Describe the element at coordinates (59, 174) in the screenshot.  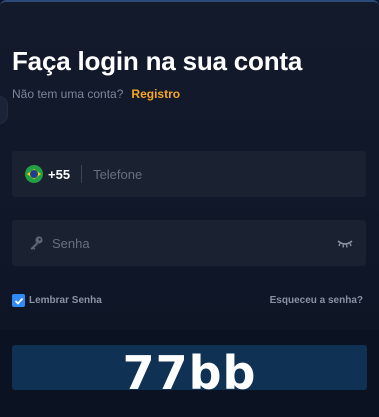
I see `country-code: +55` at that location.